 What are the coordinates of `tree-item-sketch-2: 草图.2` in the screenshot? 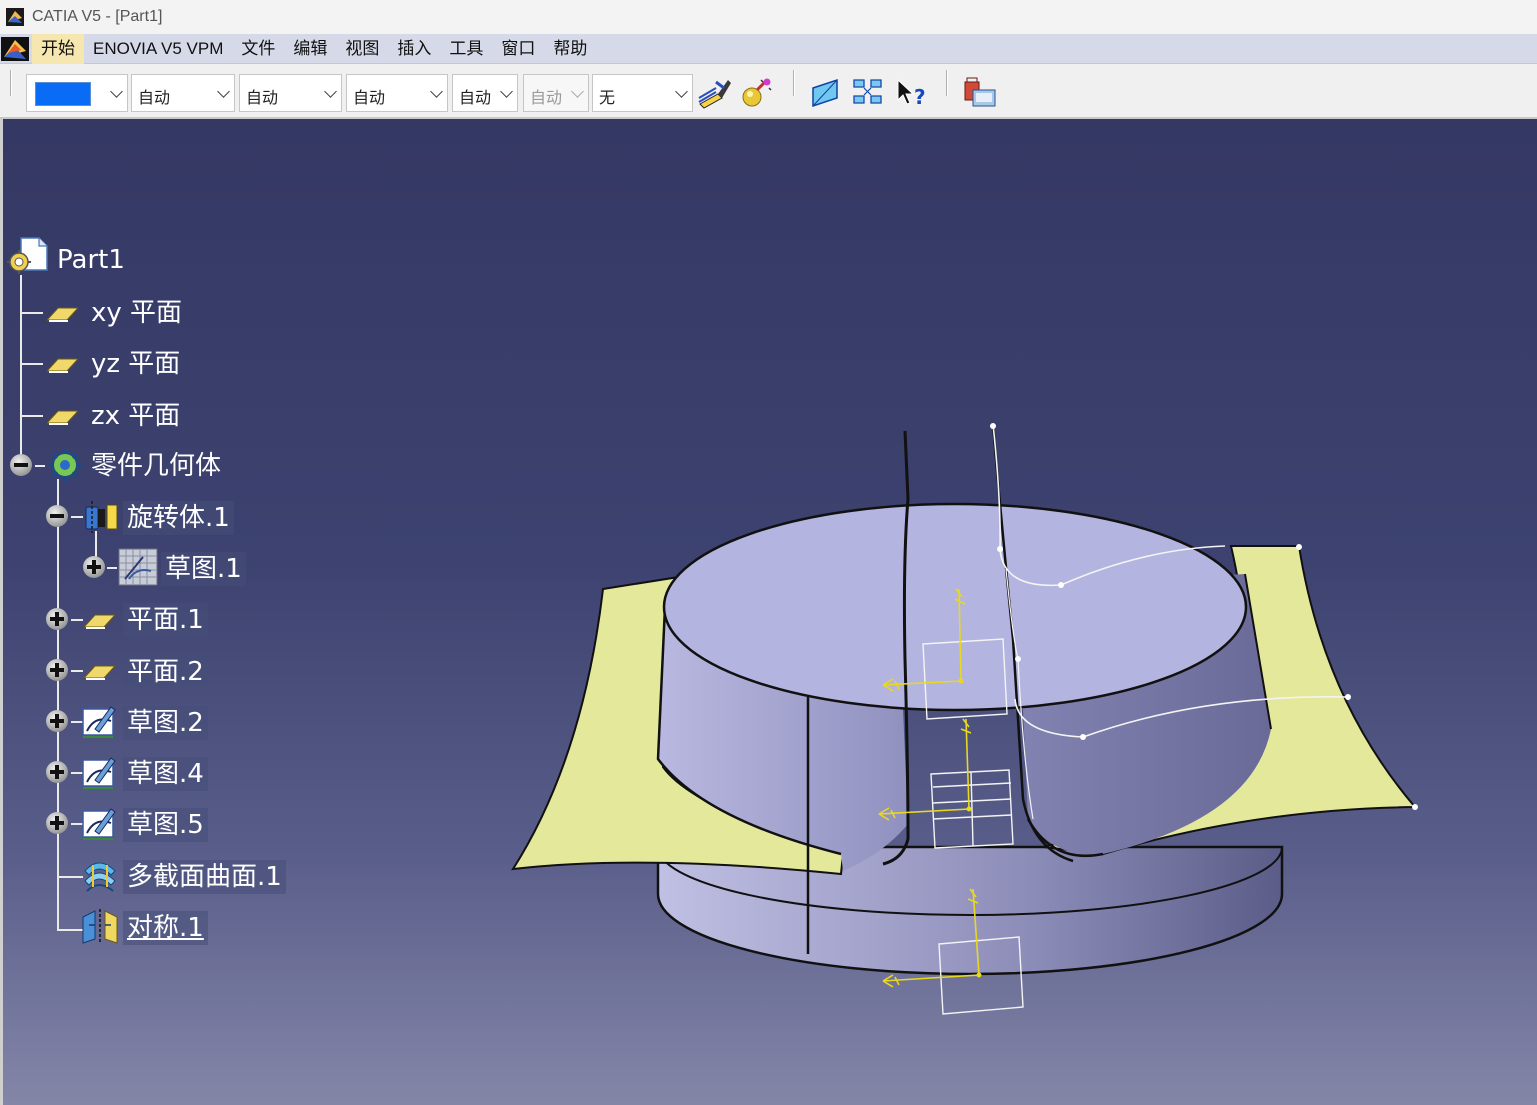 It's located at (165, 723).